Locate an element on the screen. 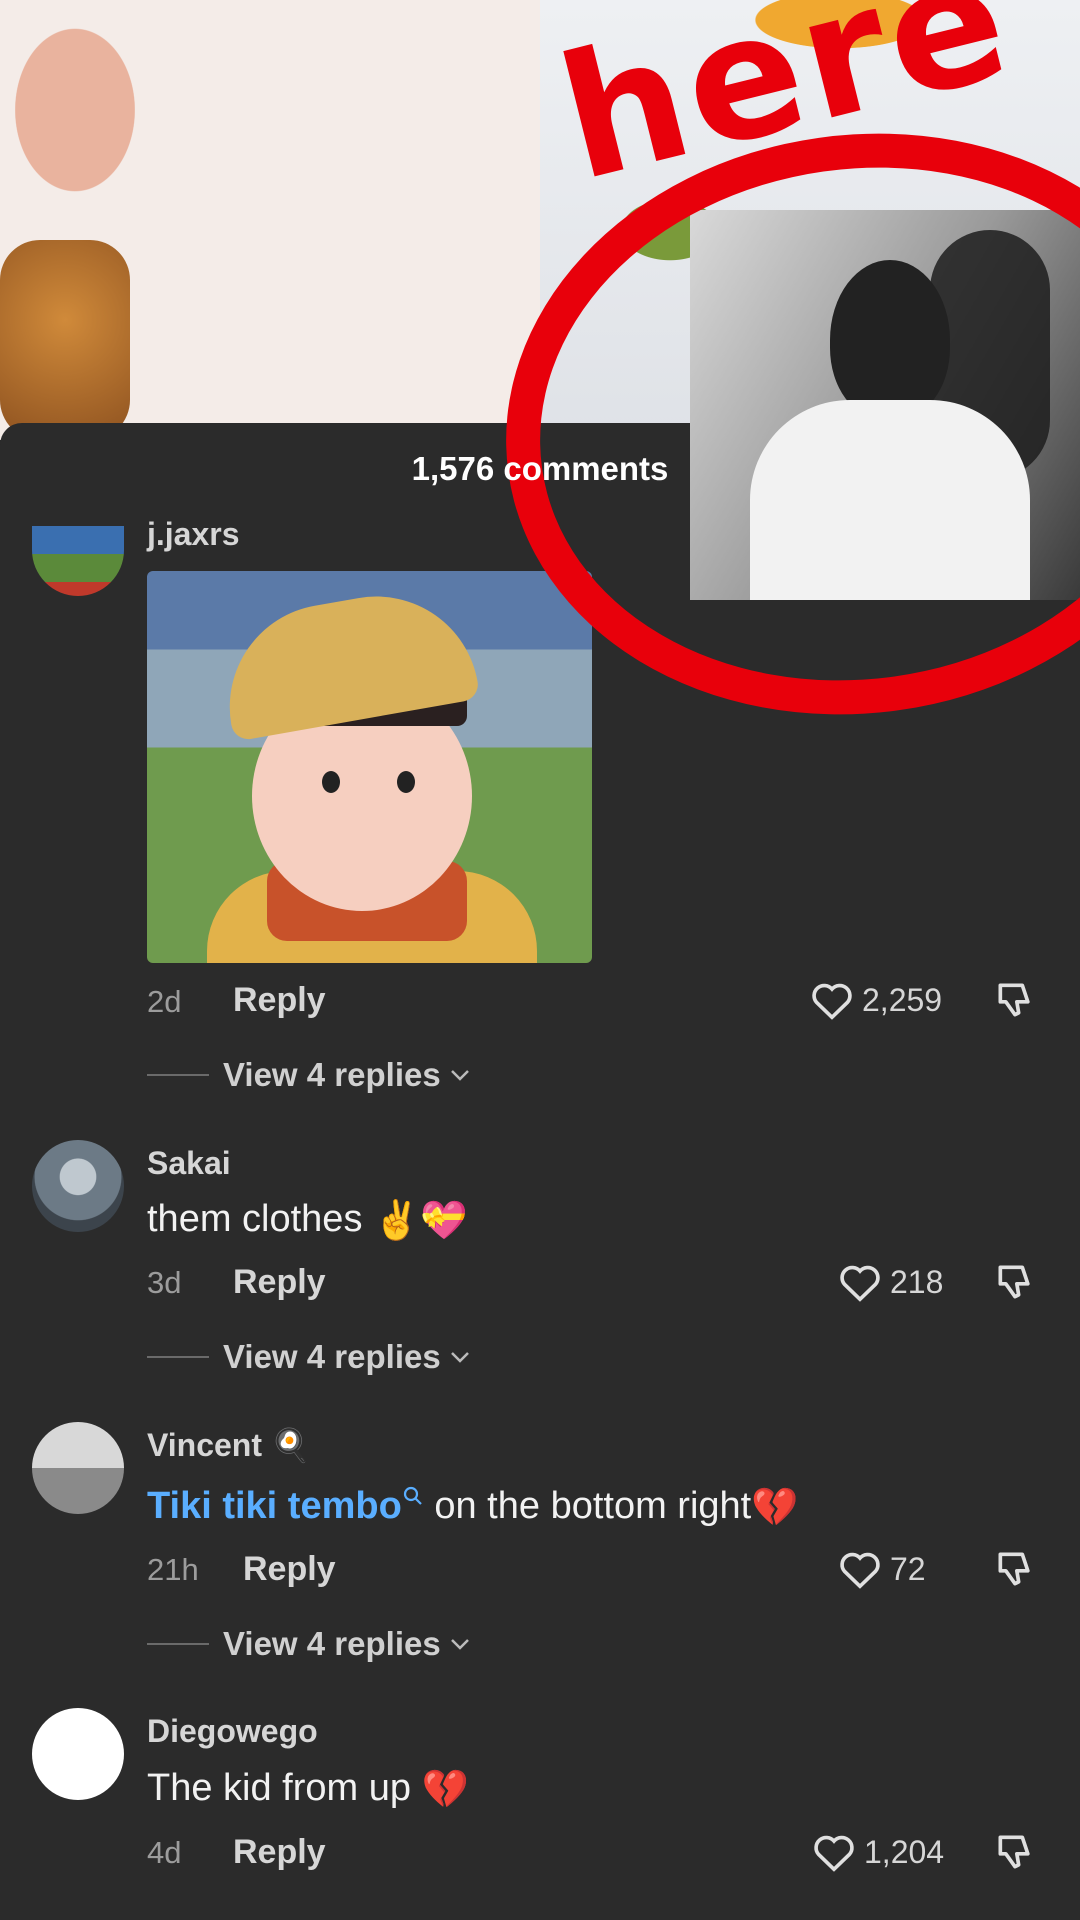 Image resolution: width=1080 pixels, height=1920 pixels. comment-username-text: Vincent is located at coordinates (204, 1445).